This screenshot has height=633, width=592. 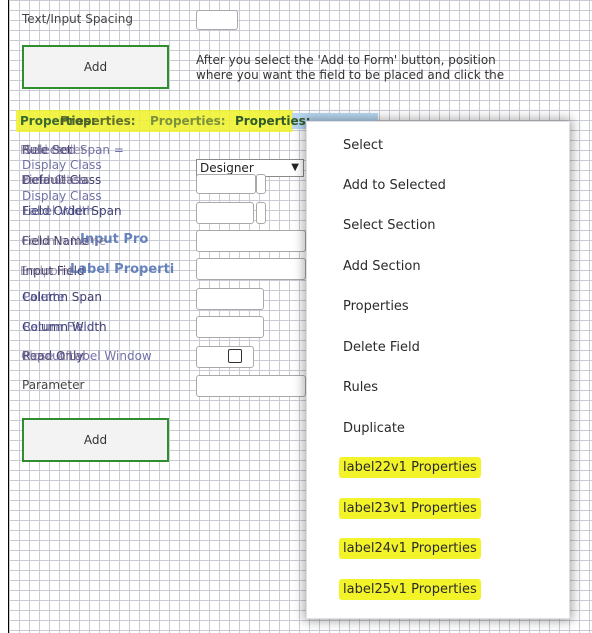 I want to click on input-field-input, so click(x=251, y=269).